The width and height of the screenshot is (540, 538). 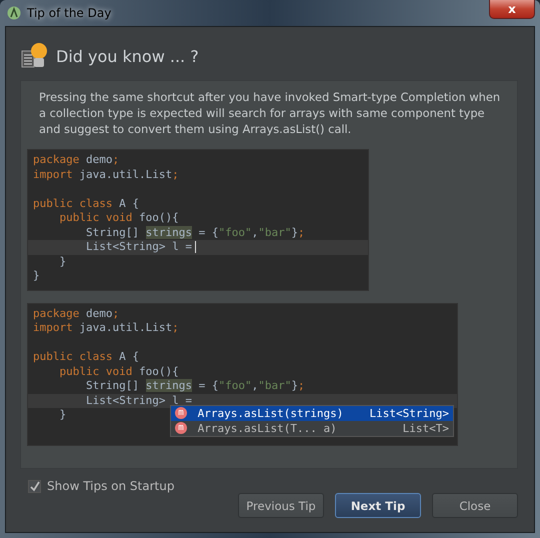 I want to click on dialog-button: Close, so click(x=475, y=505).